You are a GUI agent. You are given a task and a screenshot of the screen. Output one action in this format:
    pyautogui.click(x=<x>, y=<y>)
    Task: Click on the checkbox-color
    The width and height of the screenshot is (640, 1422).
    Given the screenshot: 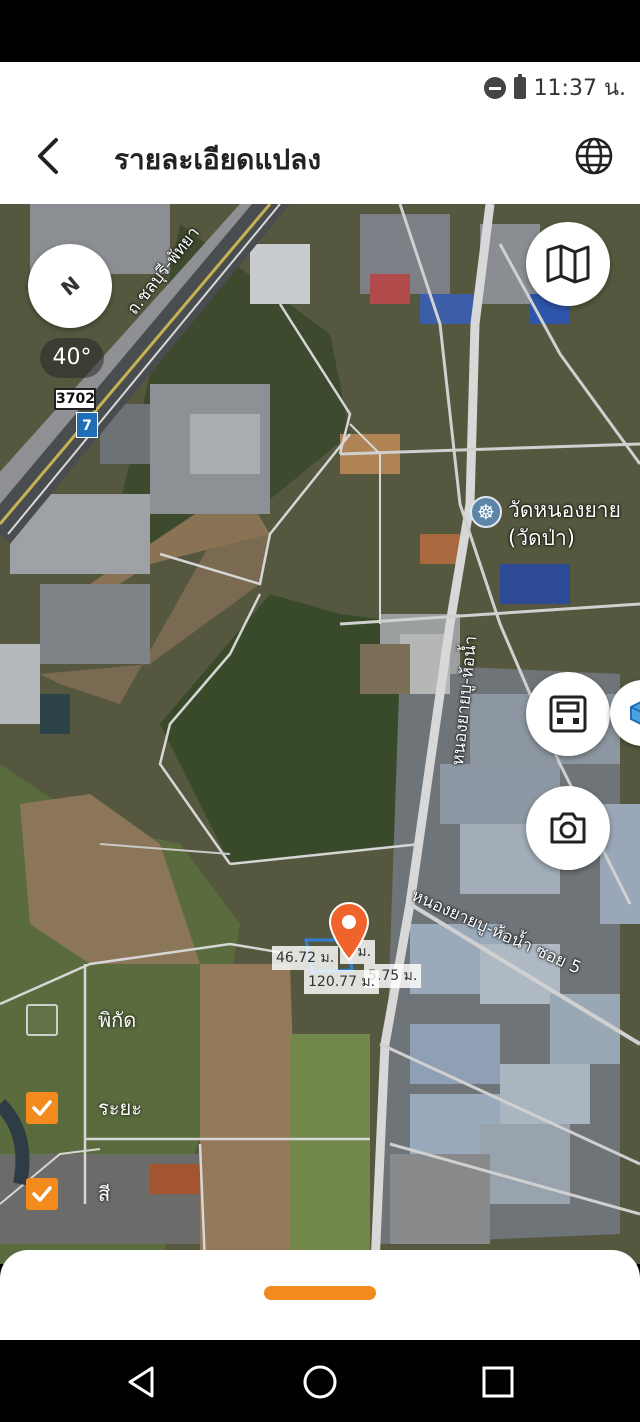 What is the action you would take?
    pyautogui.click(x=42, y=1194)
    